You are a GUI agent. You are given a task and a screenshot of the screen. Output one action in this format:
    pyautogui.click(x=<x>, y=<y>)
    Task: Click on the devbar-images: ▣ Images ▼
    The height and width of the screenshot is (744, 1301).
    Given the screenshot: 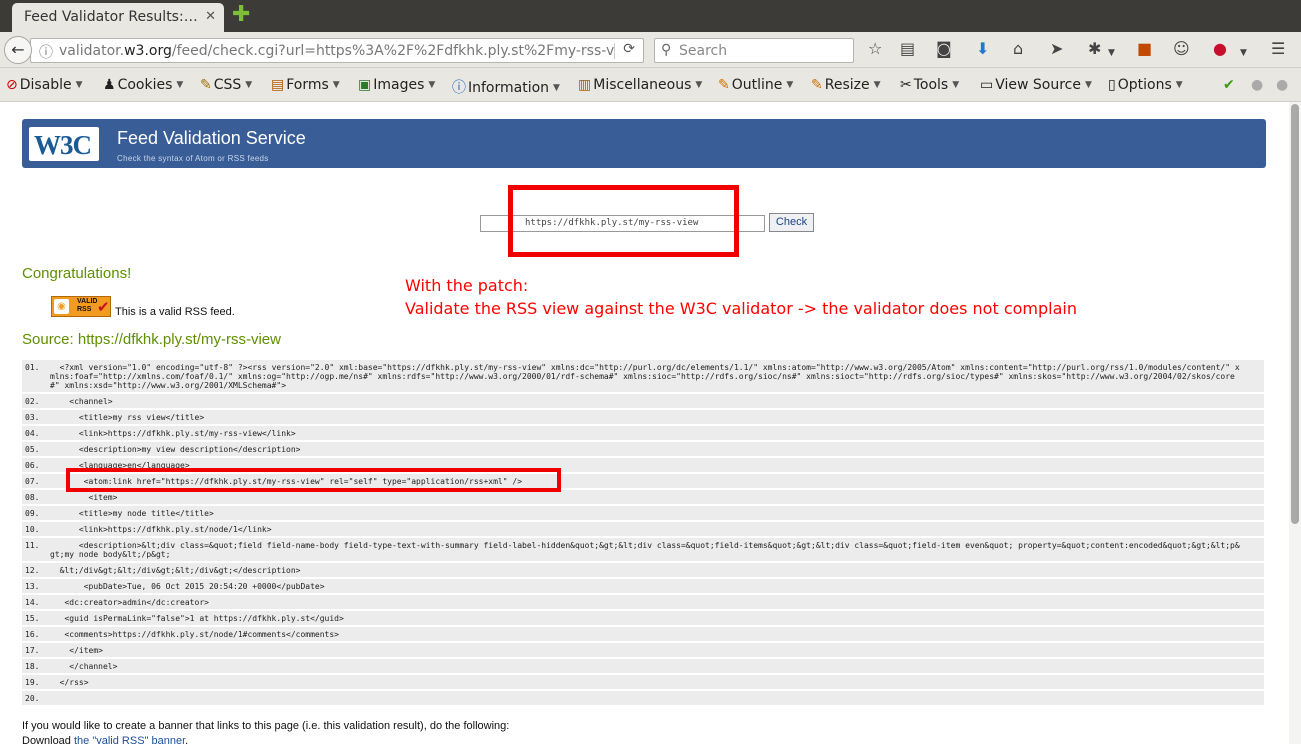 What is the action you would take?
    pyautogui.click(x=396, y=85)
    